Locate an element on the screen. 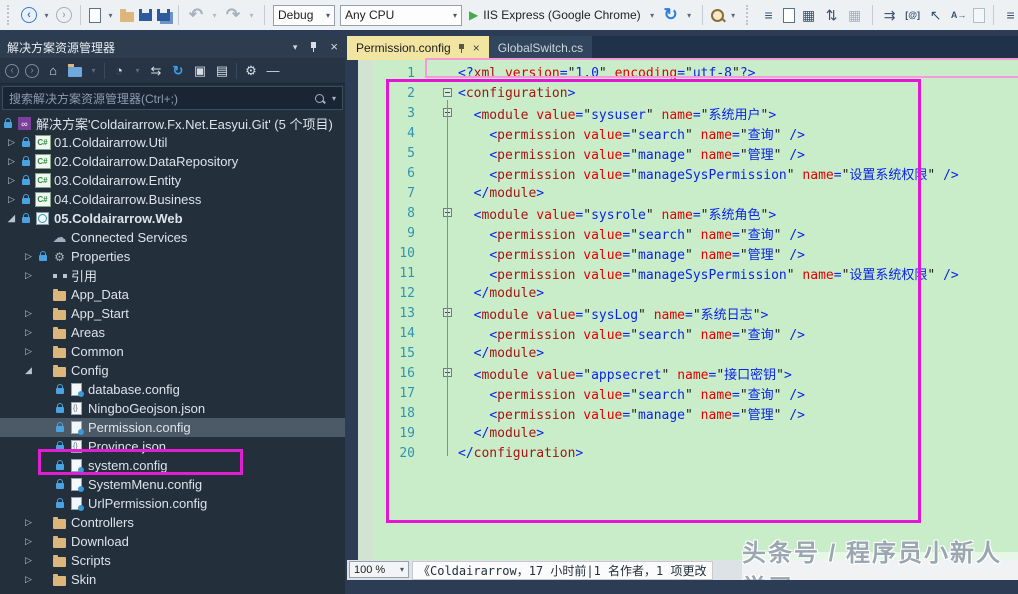  tree-item-systemmenu-config: SystemMenu.config is located at coordinates (172, 484).